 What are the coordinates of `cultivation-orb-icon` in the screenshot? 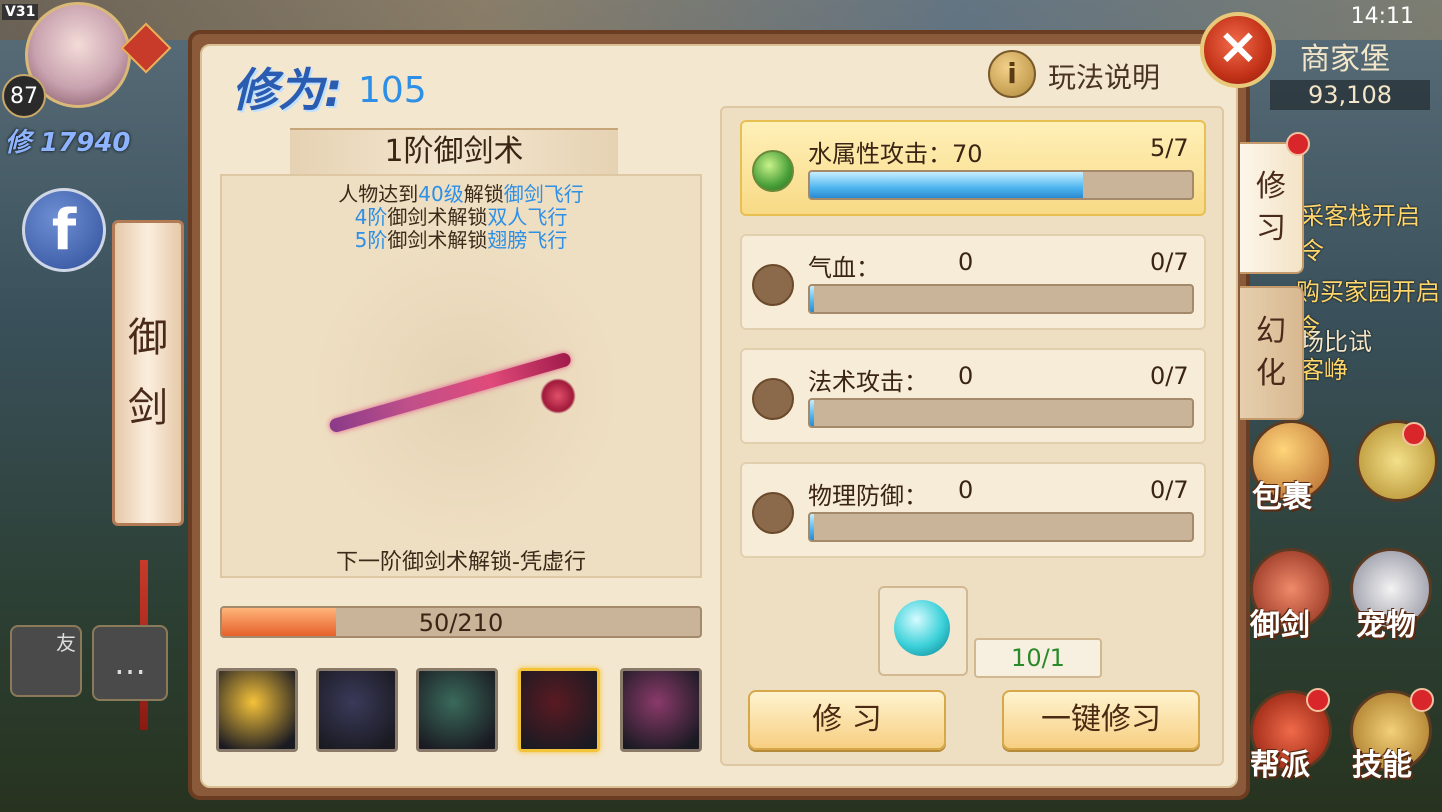 It's located at (922, 628).